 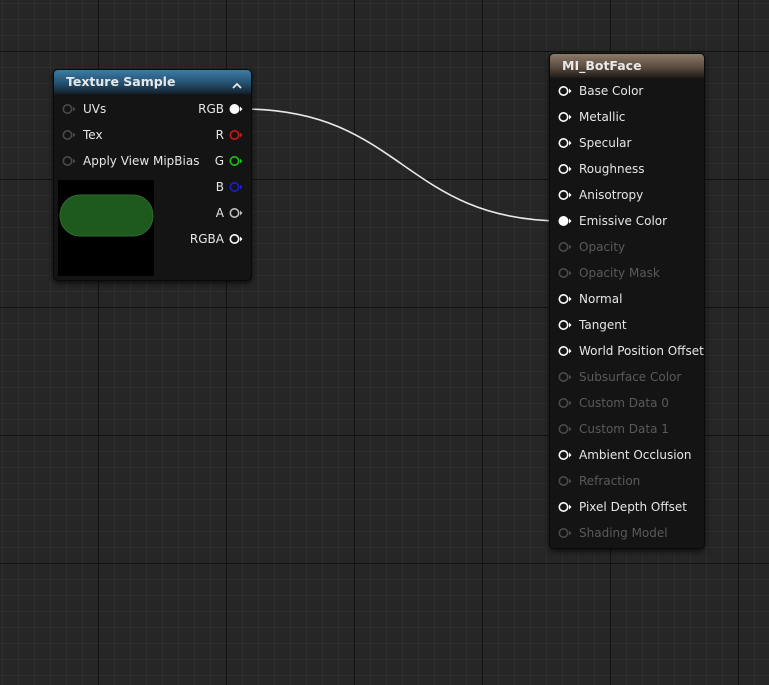 I want to click on pin-label: Custom Data 0, so click(x=624, y=403).